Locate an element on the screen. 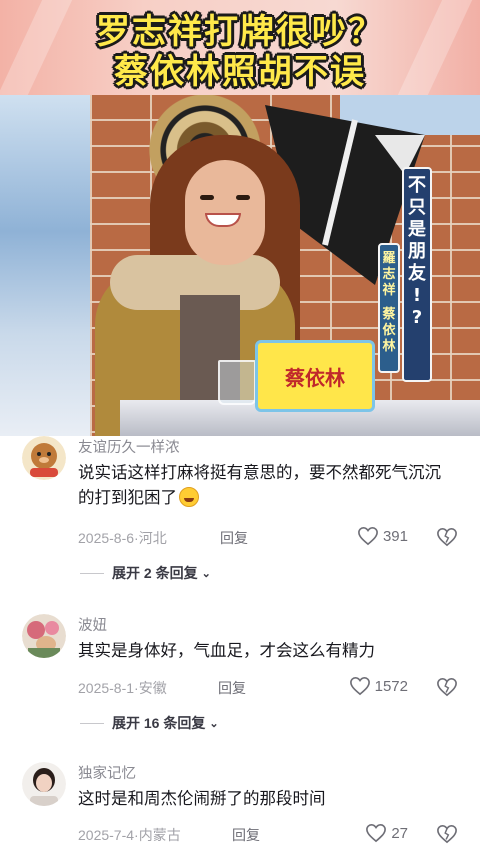 The image size is (480, 853). like-button: 27 is located at coordinates (386, 833).